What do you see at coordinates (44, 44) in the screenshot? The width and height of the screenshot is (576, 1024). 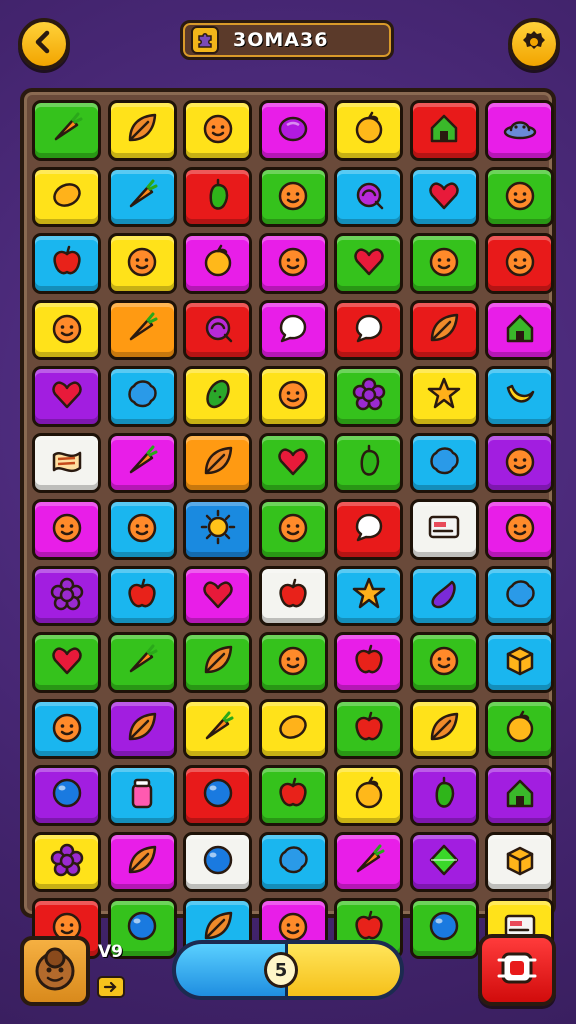 I see `back-button` at bounding box center [44, 44].